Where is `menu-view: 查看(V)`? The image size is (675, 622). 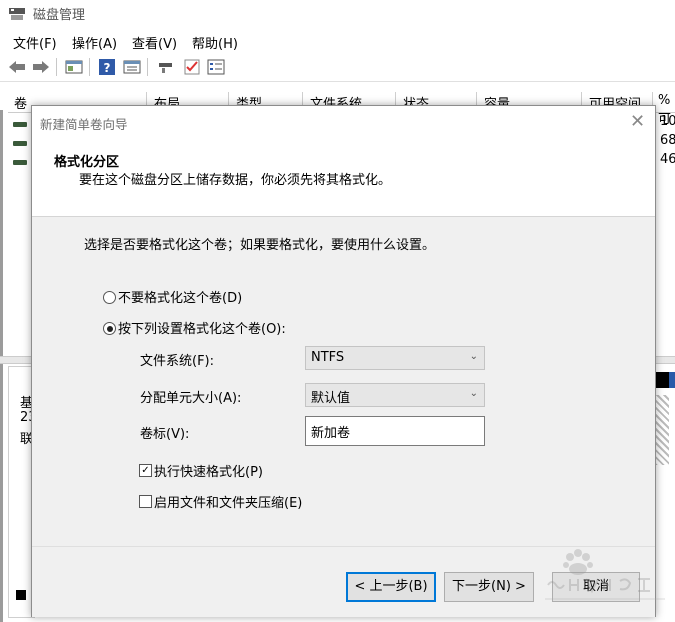
menu-view: 查看(V) is located at coordinates (154, 42).